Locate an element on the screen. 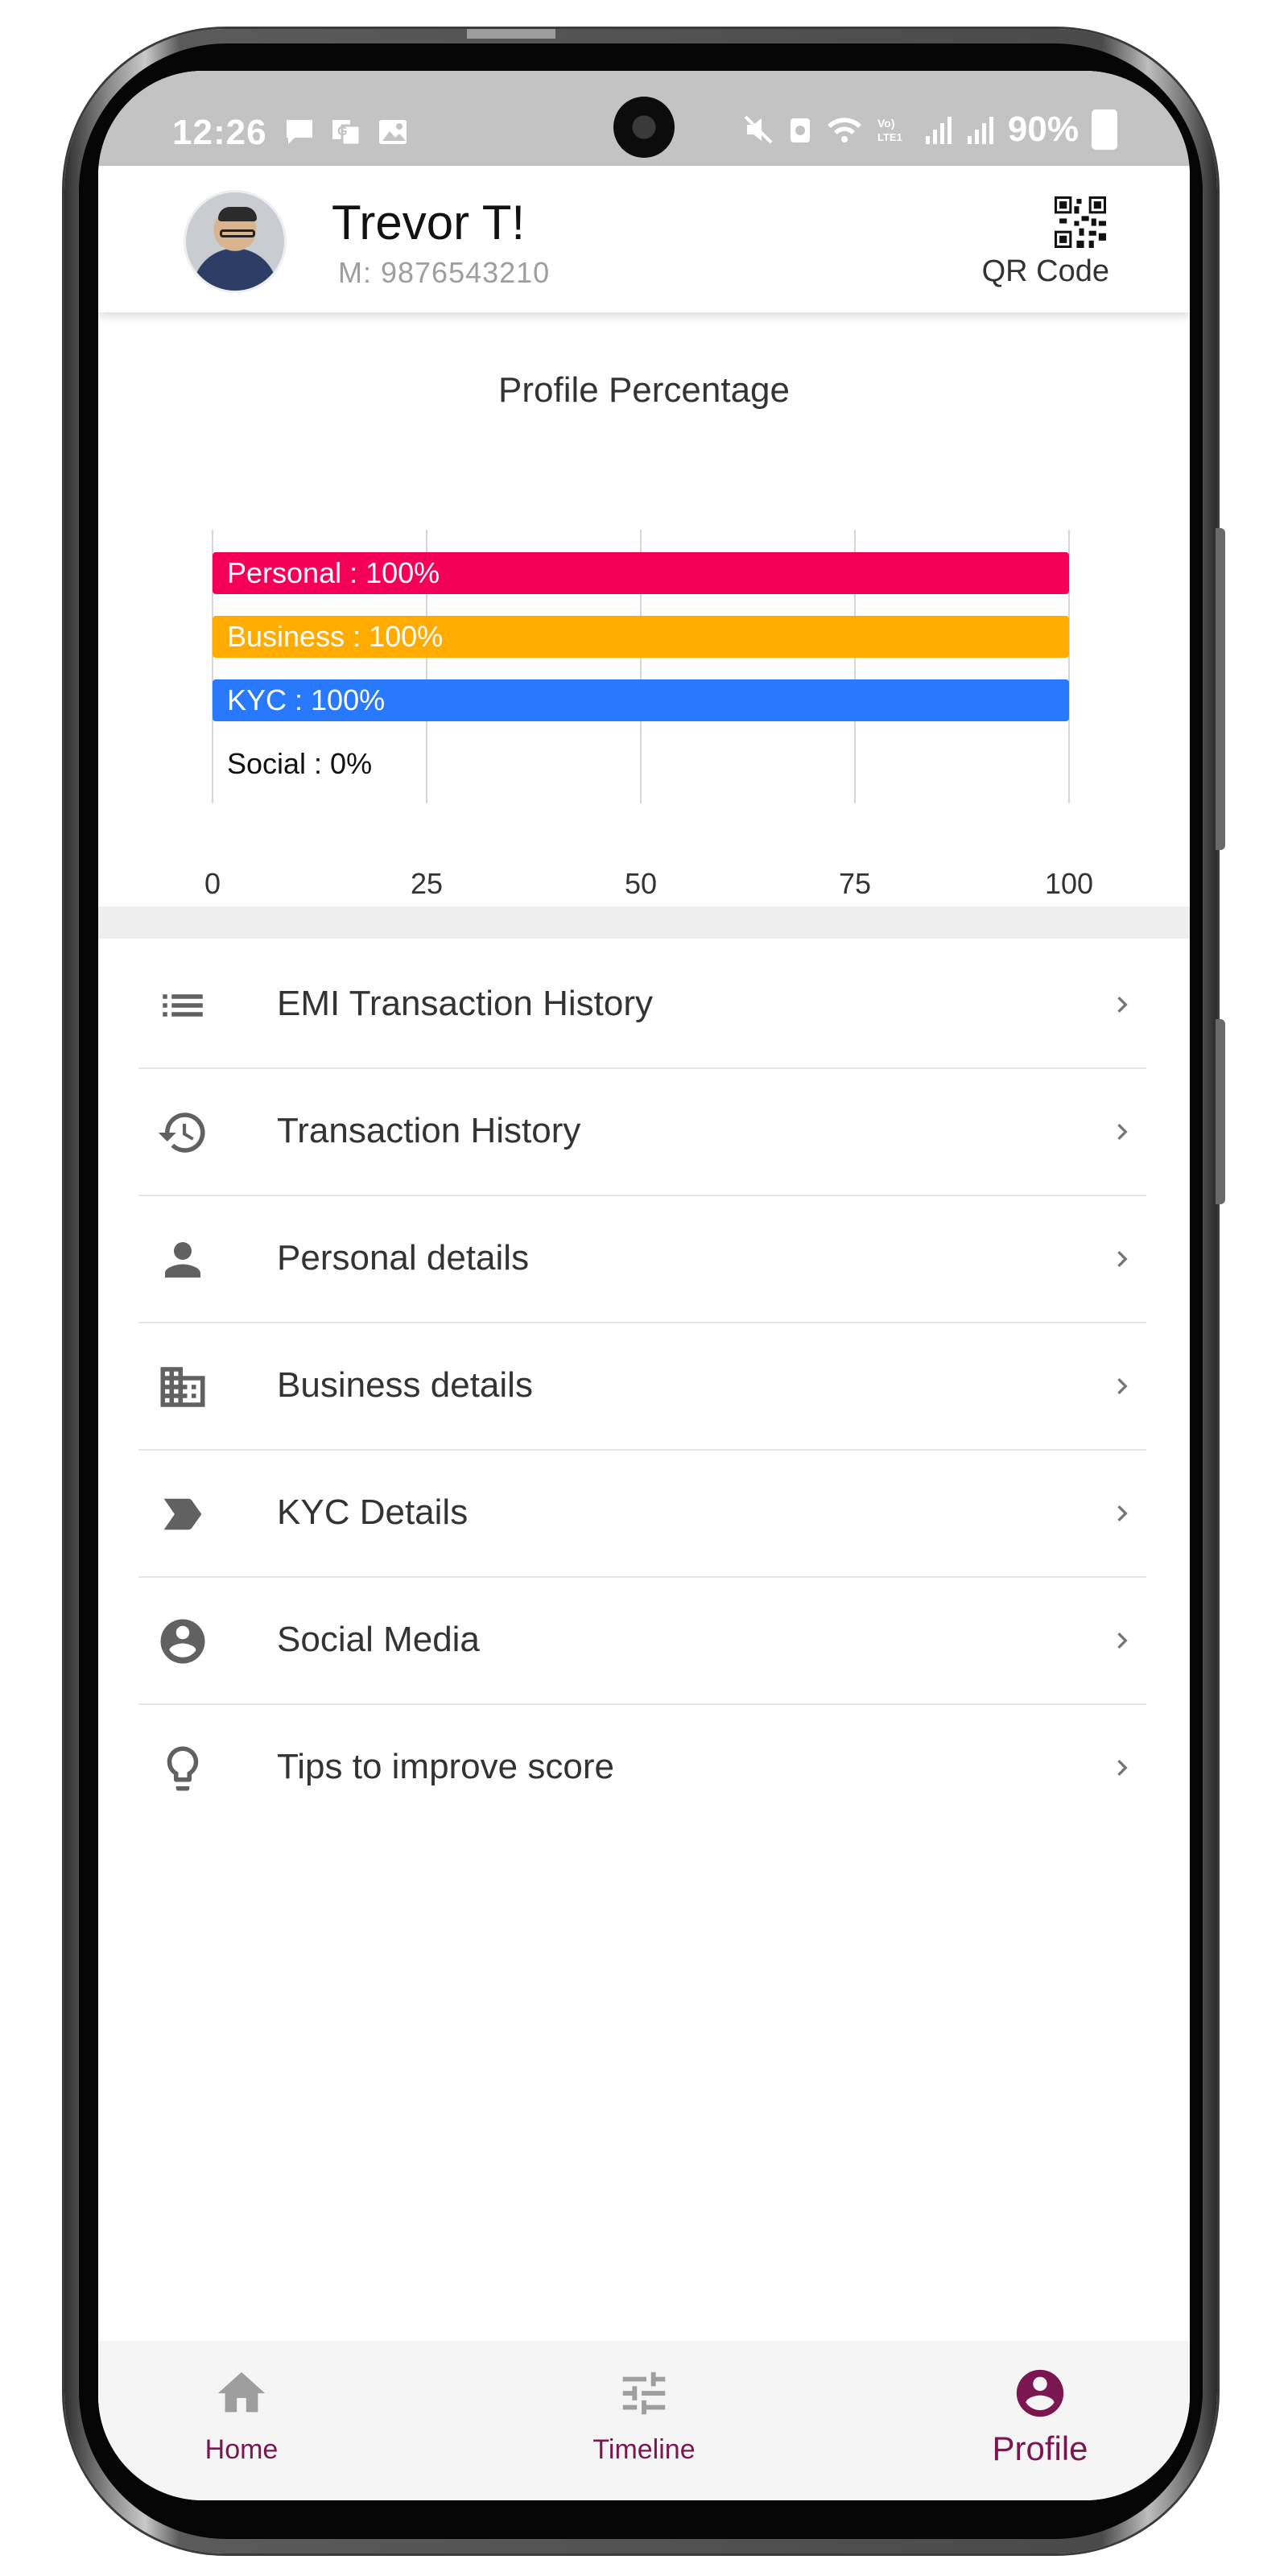 Image resolution: width=1288 pixels, height=2576 pixels. nav-profile-label: Profile is located at coordinates (1040, 2448).